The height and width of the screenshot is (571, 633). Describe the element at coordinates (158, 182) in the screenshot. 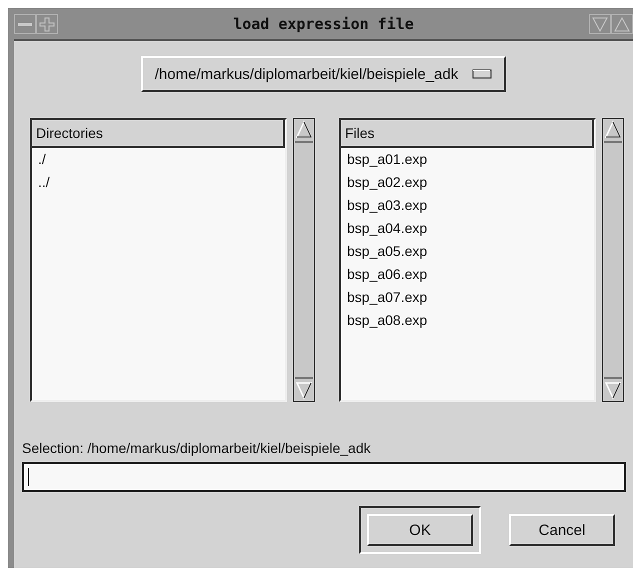

I see `list-item: ../` at that location.